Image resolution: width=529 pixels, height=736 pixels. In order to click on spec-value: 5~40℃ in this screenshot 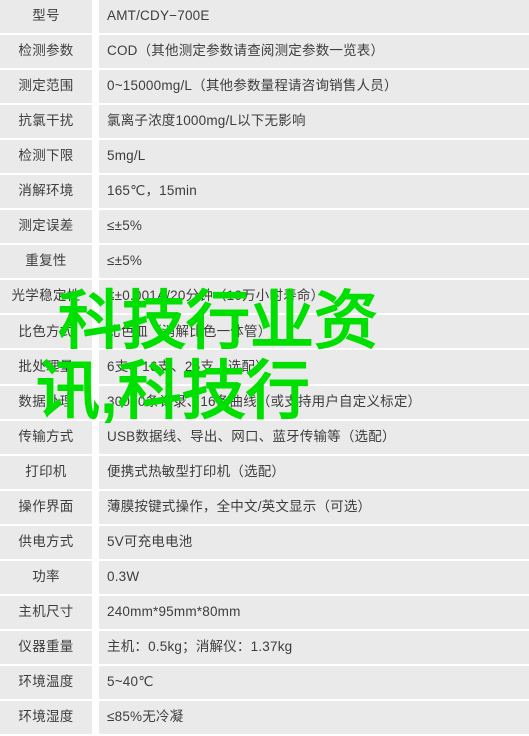, I will do `click(314, 682)`.